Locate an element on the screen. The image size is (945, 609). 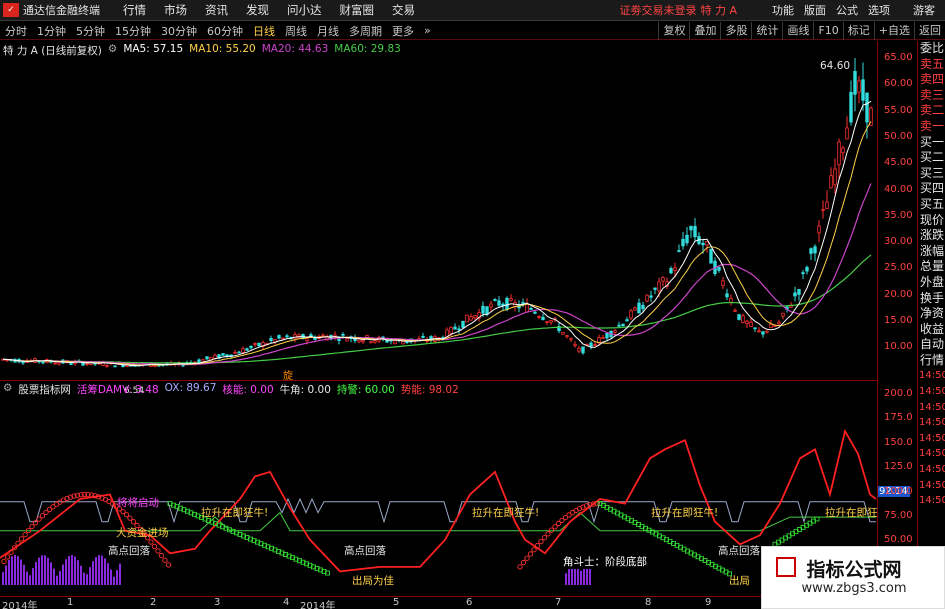
side-panel-item: 收益 is located at coordinates (931, 330).